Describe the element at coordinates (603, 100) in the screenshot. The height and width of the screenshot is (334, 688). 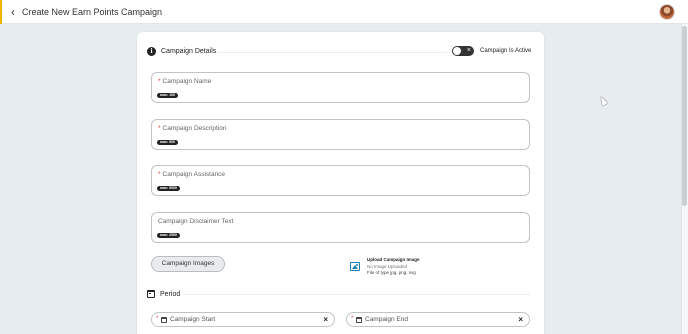
I see `mouse-cursor-icon` at that location.